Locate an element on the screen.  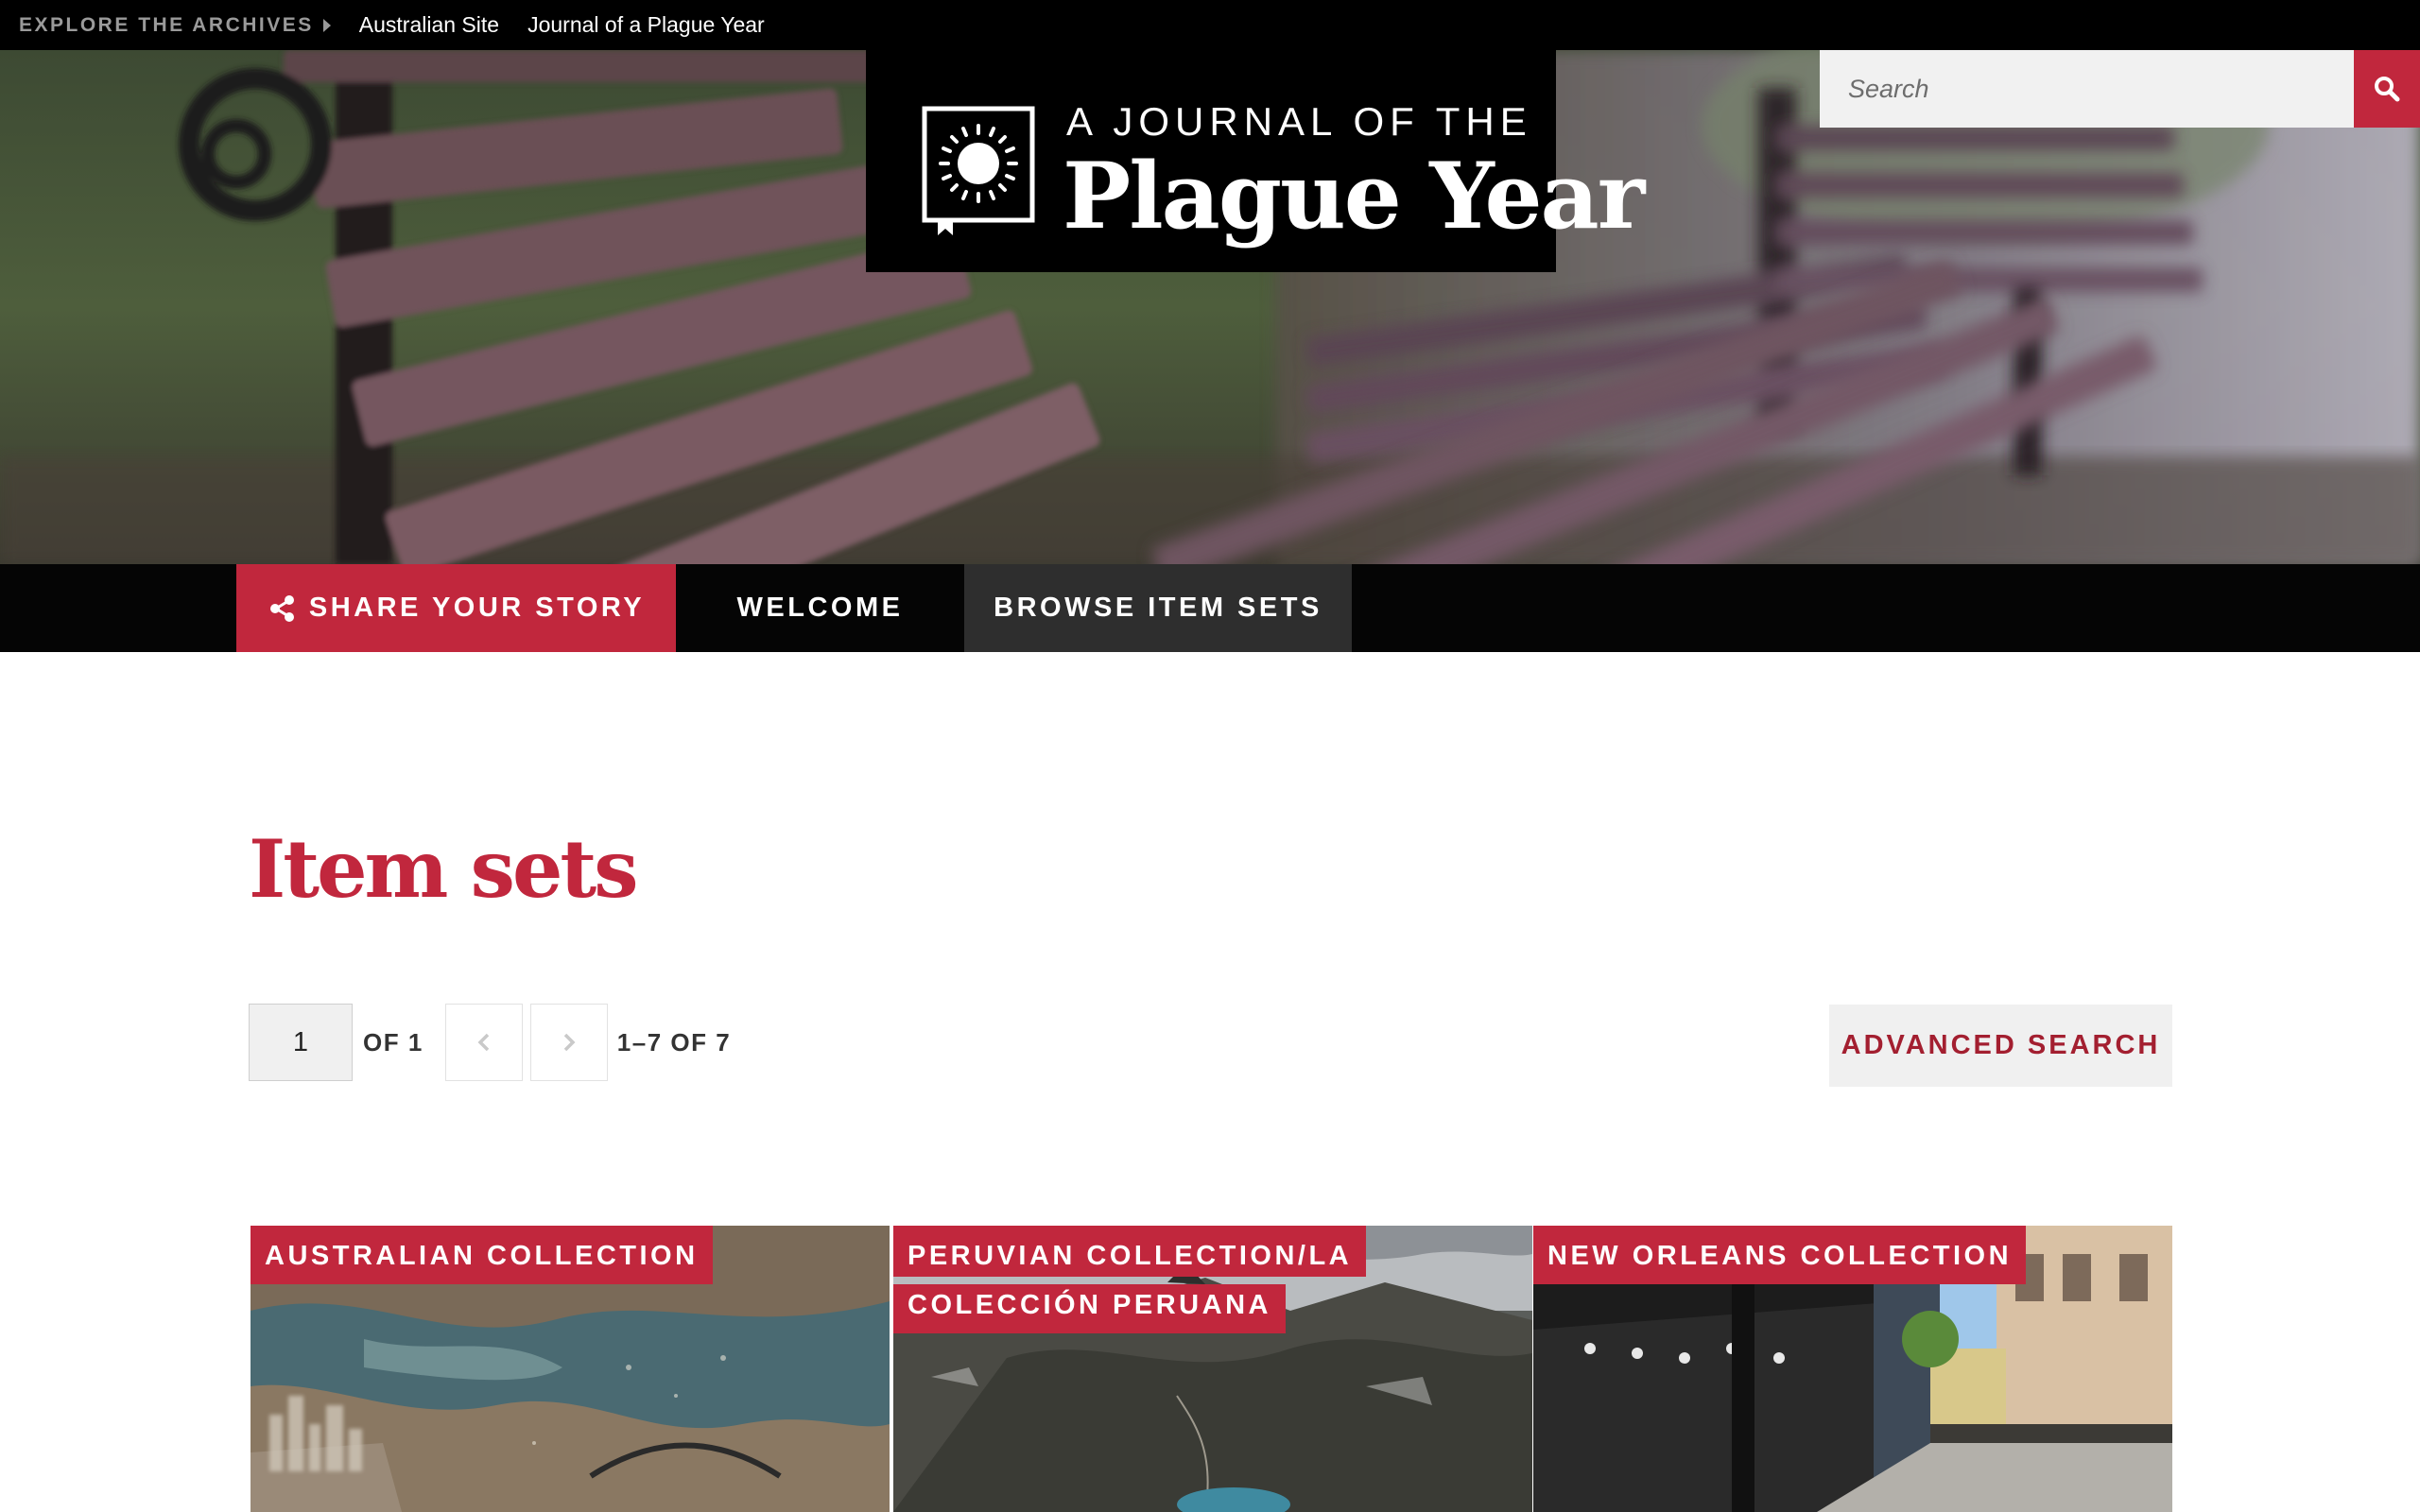
search-input is located at coordinates (2087, 89).